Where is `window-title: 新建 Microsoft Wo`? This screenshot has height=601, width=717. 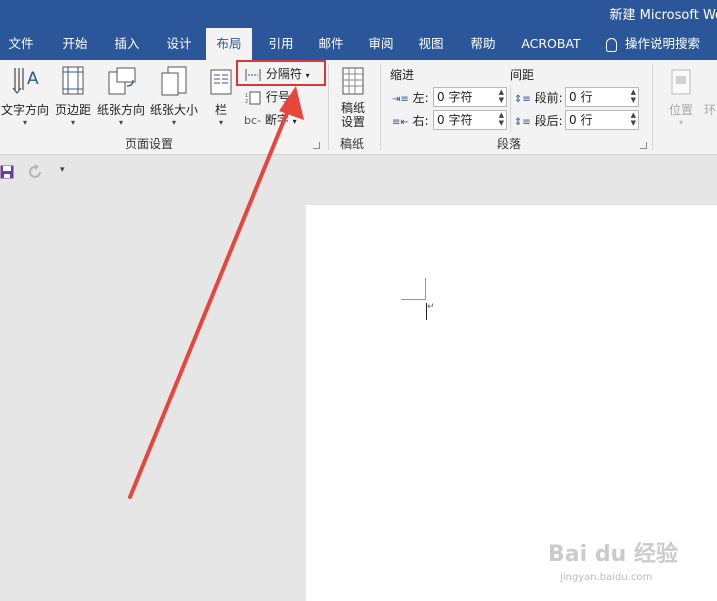 window-title: 新建 Microsoft Wo is located at coordinates (663, 15).